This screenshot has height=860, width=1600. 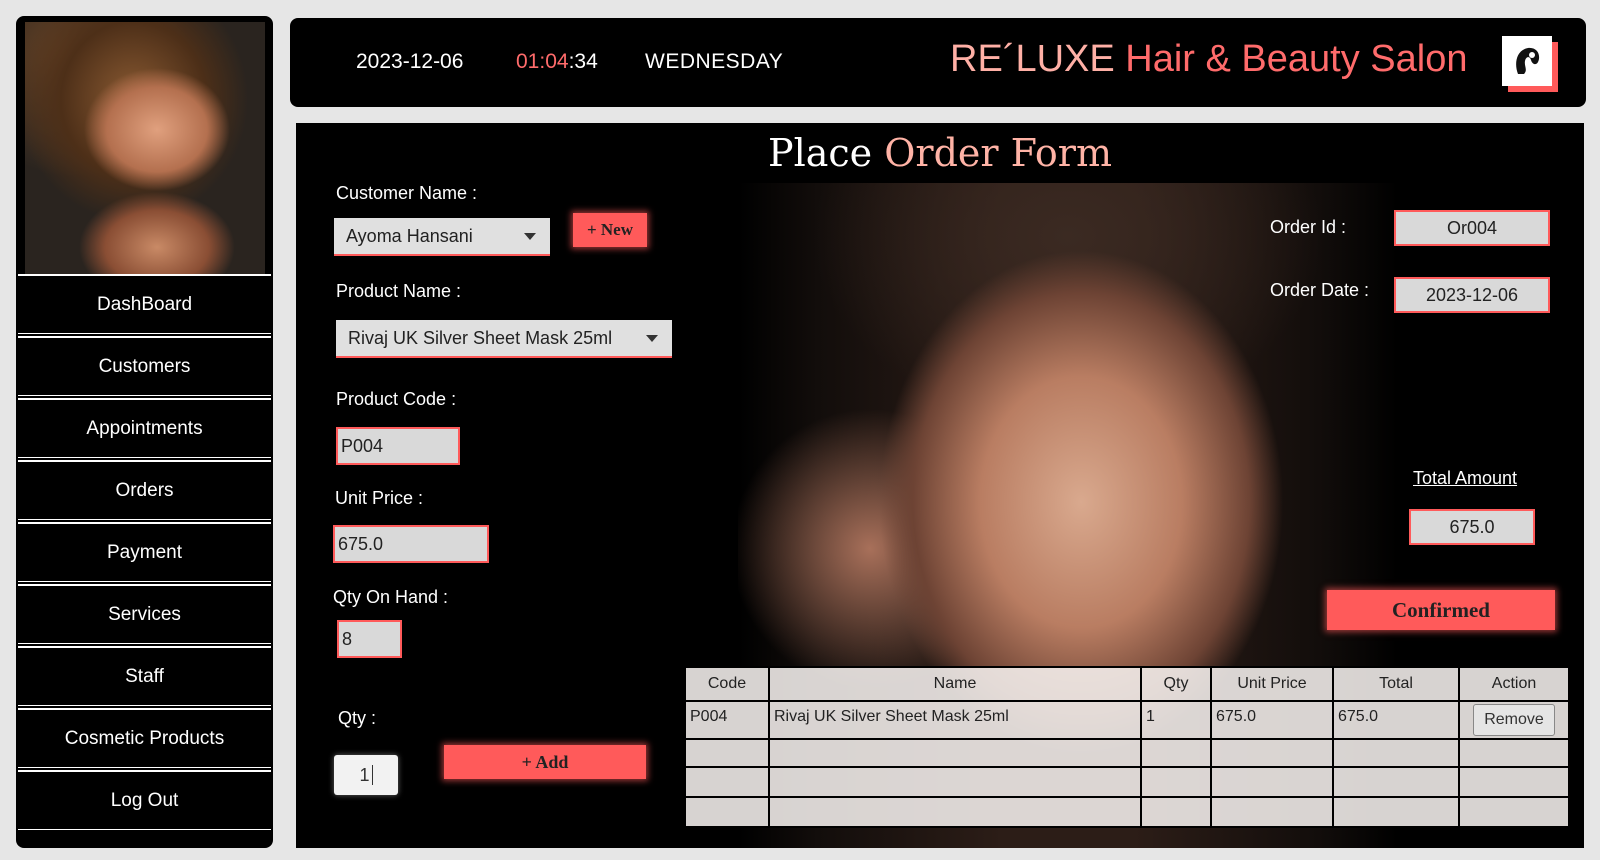 What do you see at coordinates (379, 498) in the screenshot?
I see `unit-price-label: Unit Price :` at bounding box center [379, 498].